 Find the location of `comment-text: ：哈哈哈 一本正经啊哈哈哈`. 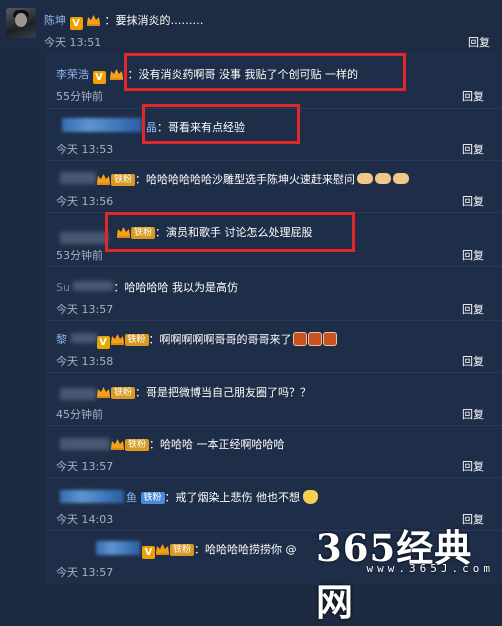

comment-text: ：哈哈哈 一本正经啊哈哈哈 is located at coordinates (217, 444).